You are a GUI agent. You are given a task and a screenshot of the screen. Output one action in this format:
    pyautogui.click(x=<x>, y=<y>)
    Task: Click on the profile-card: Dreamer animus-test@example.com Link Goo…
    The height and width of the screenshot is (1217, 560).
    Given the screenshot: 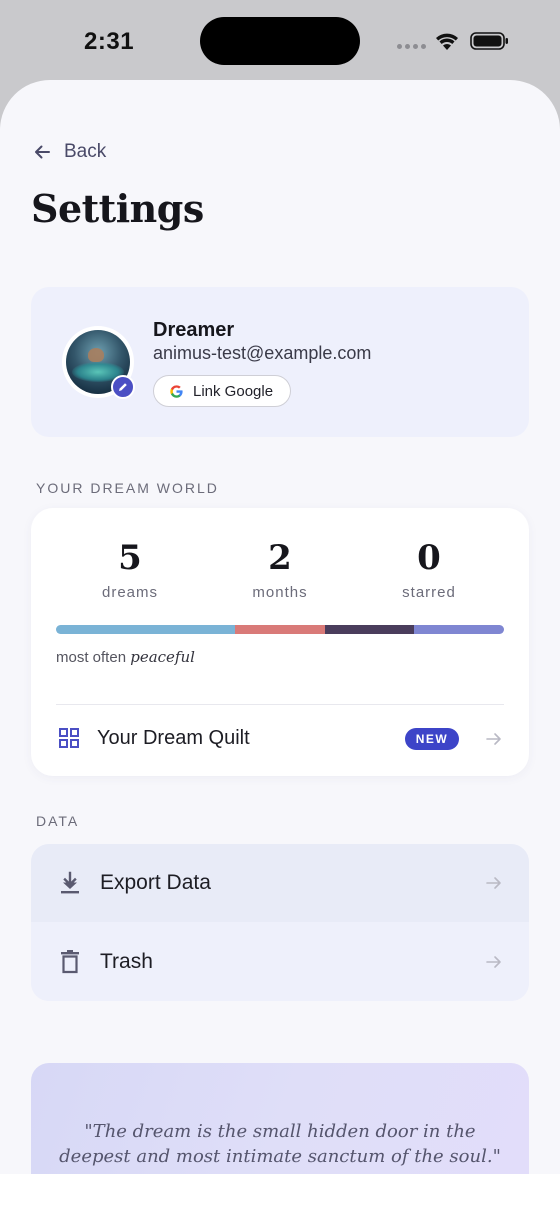 What is the action you would take?
    pyautogui.click(x=280, y=362)
    